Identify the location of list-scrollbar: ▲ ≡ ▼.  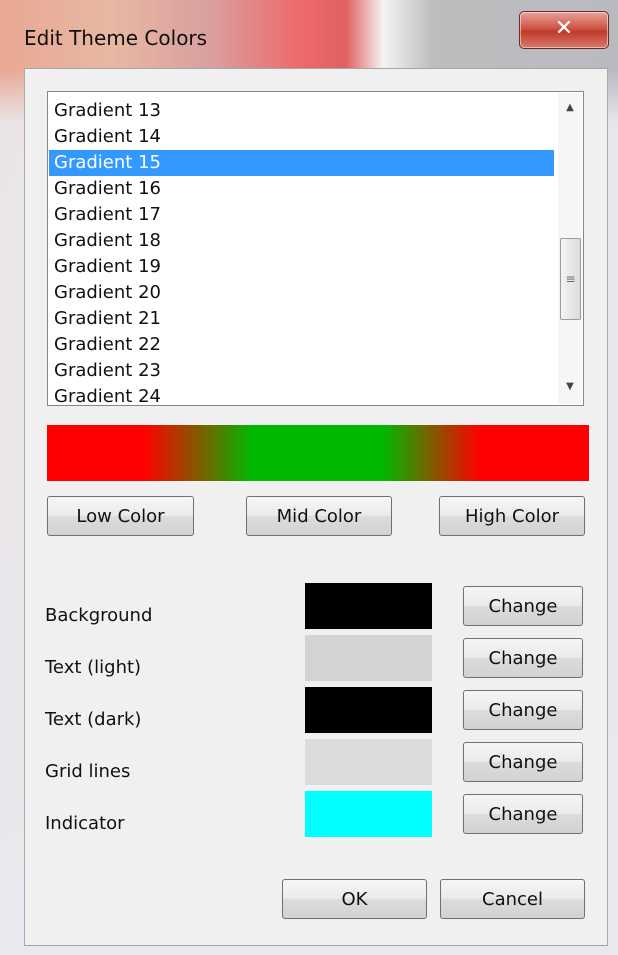
(570, 248).